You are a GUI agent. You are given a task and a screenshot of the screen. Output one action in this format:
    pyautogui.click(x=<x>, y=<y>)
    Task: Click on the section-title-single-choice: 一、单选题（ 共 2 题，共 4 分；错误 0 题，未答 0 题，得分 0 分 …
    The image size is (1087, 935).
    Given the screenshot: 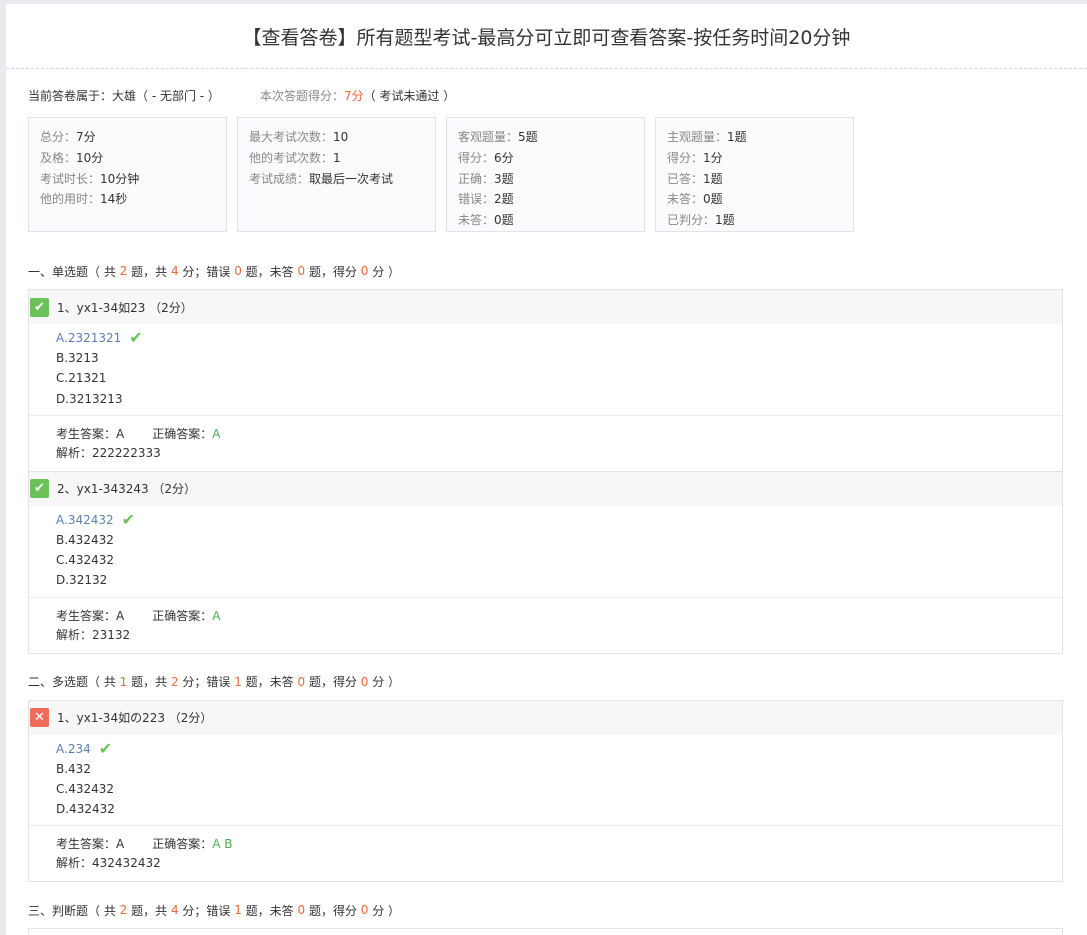 What is the action you would take?
    pyautogui.click(x=214, y=271)
    